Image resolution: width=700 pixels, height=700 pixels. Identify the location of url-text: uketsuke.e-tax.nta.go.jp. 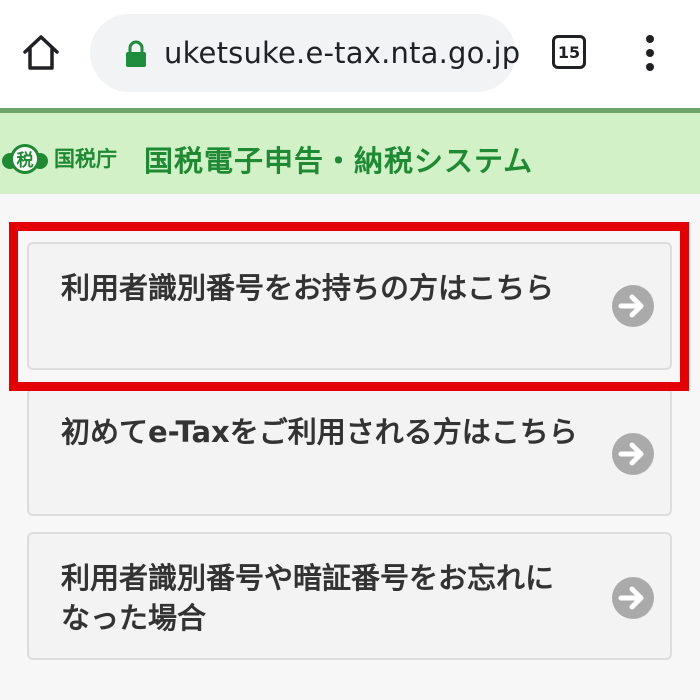
(342, 53).